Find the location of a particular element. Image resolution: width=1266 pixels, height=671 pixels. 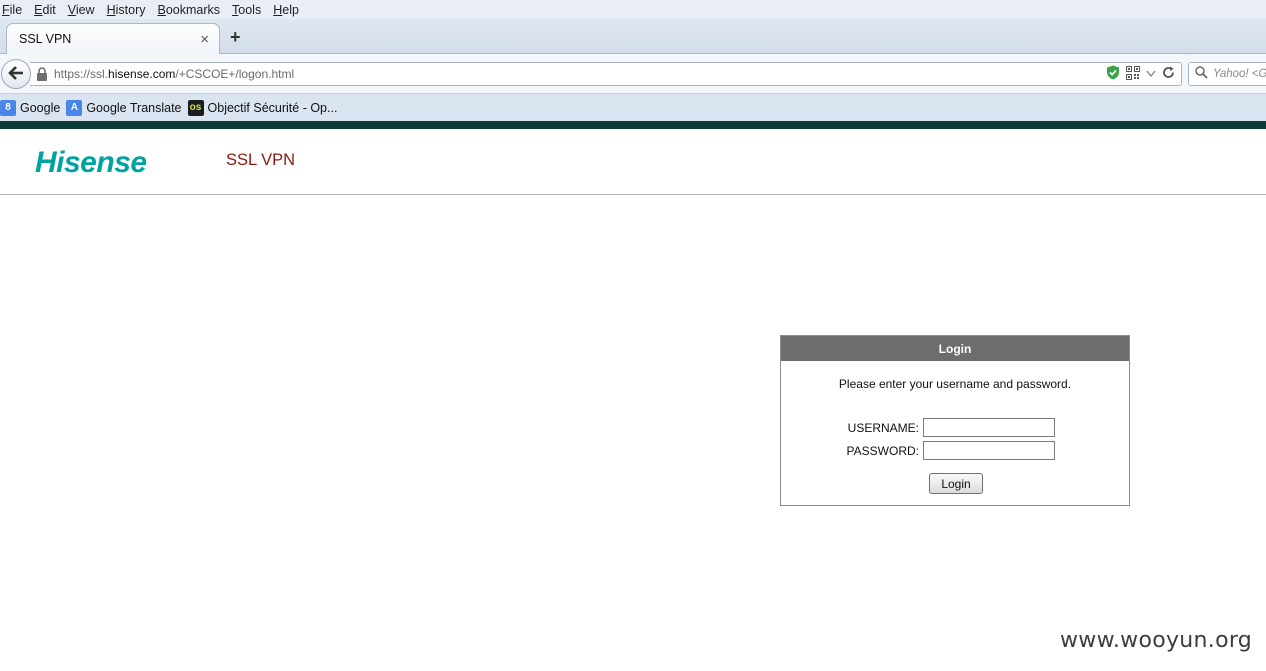

lock-icon is located at coordinates (42, 74).